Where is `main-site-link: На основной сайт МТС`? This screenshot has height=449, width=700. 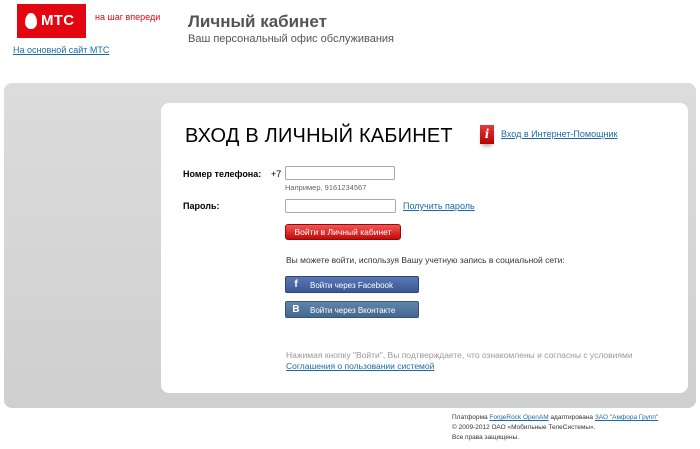
main-site-link: На основной сайт МТС is located at coordinates (61, 50).